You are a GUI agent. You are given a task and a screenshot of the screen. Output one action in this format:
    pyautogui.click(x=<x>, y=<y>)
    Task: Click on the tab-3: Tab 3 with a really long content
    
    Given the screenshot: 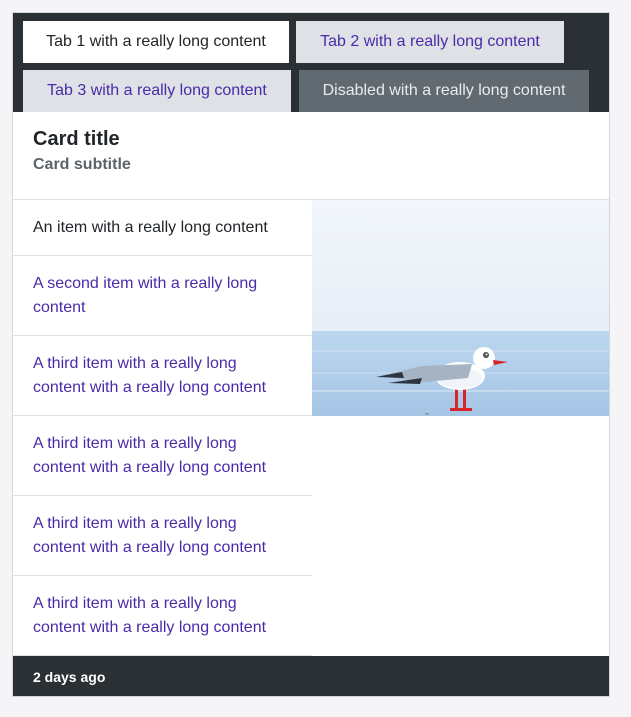 What is the action you would take?
    pyautogui.click(x=157, y=91)
    